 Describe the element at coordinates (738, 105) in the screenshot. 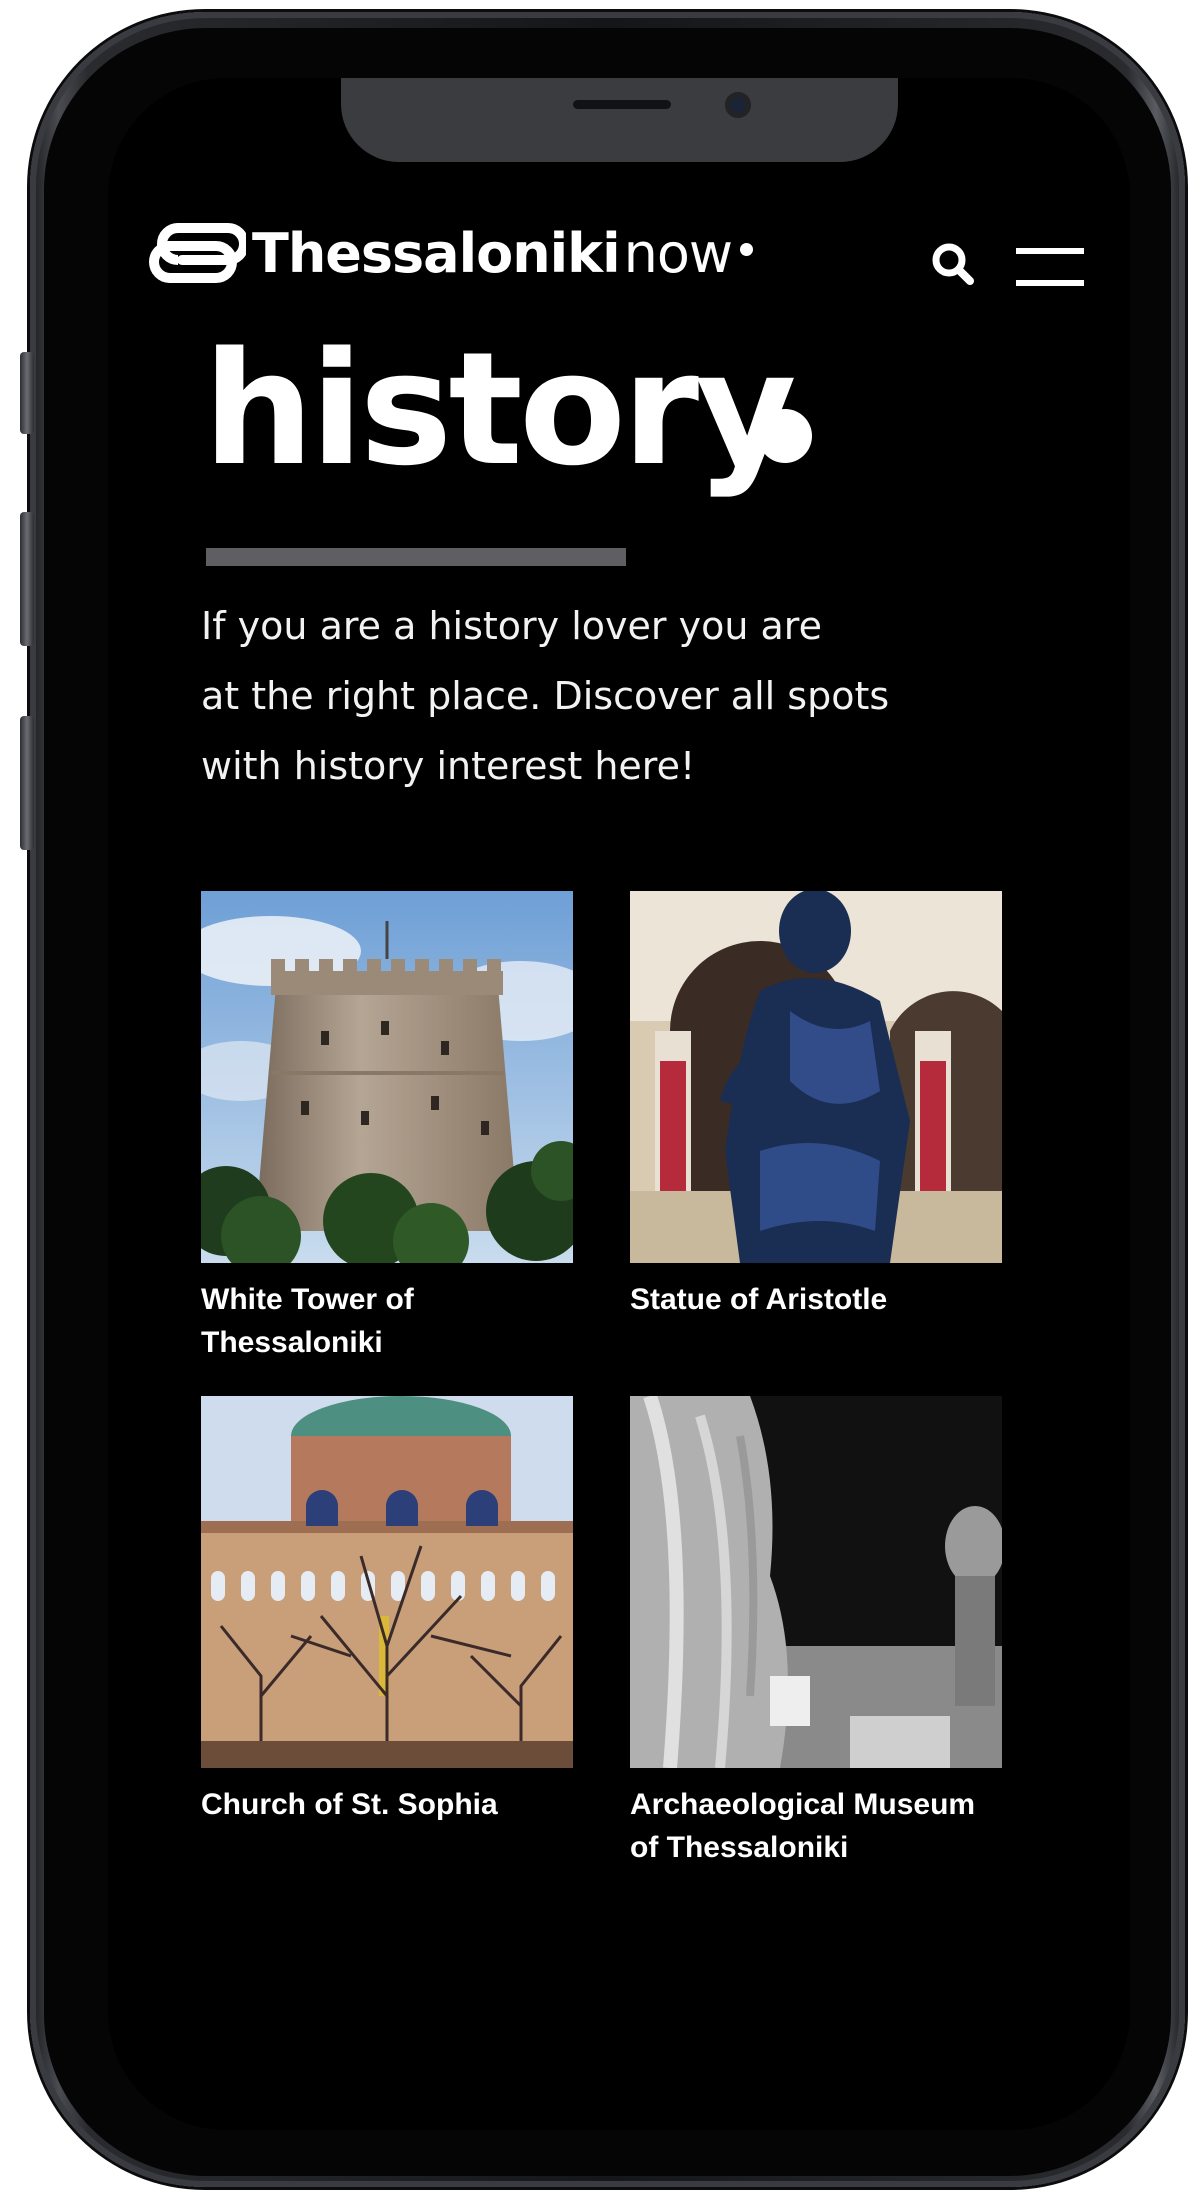

I see `front-camera` at that location.